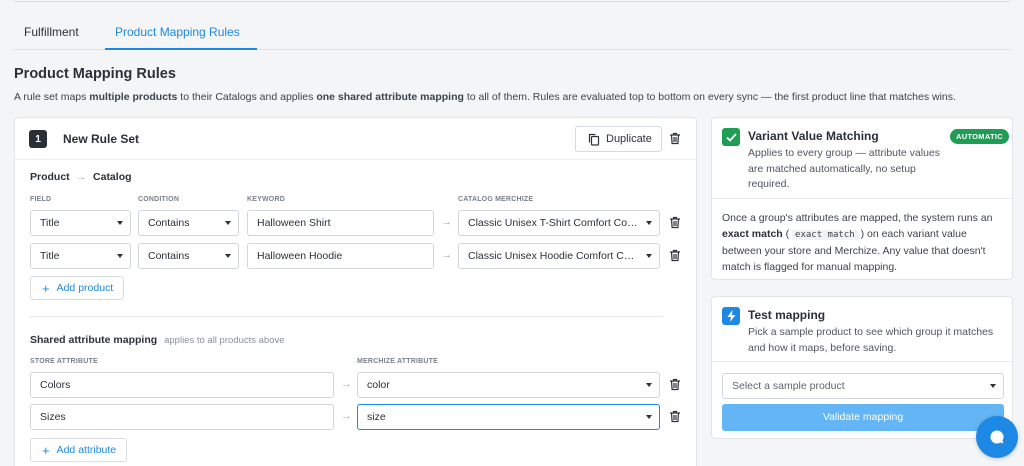 This screenshot has height=466, width=1024. Describe the element at coordinates (41, 199) in the screenshot. I see `column-header-field: FIELD` at that location.